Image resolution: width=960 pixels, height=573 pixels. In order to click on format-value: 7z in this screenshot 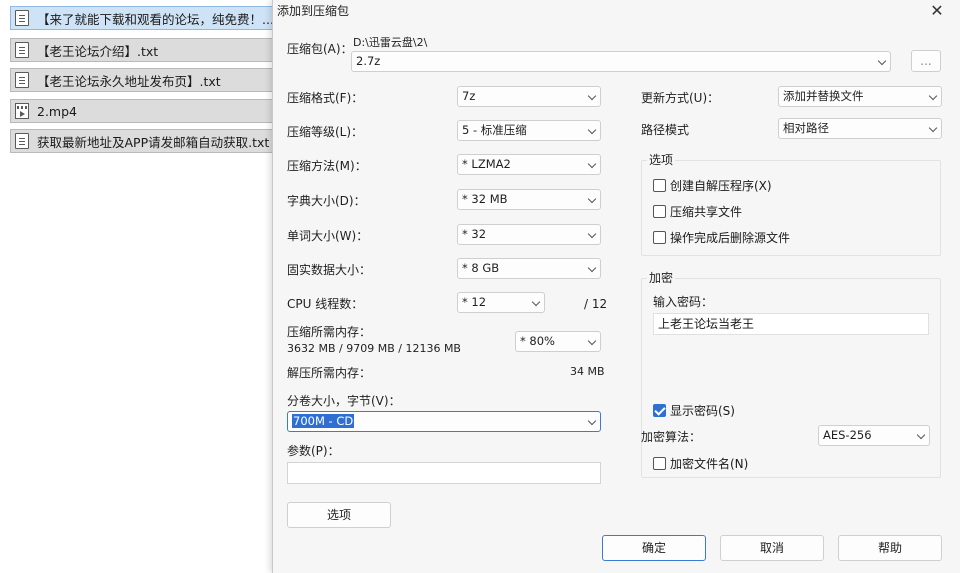, I will do `click(469, 96)`.